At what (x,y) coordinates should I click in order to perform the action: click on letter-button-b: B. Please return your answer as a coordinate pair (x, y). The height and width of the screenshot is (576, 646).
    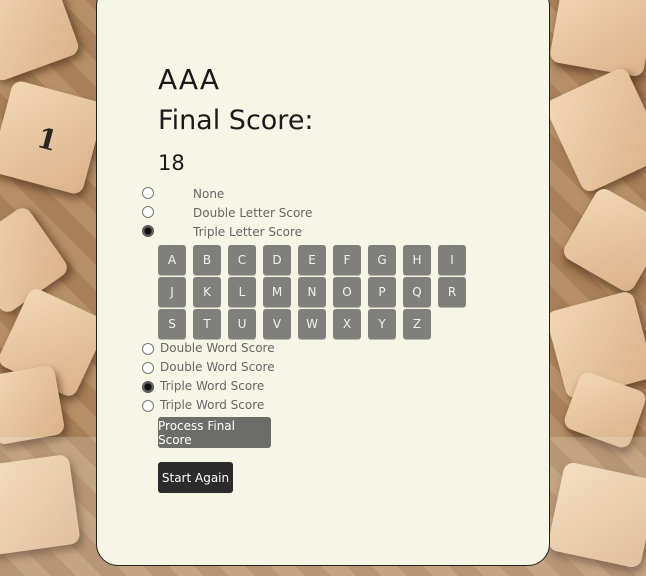
    Looking at the image, I should click on (207, 260).